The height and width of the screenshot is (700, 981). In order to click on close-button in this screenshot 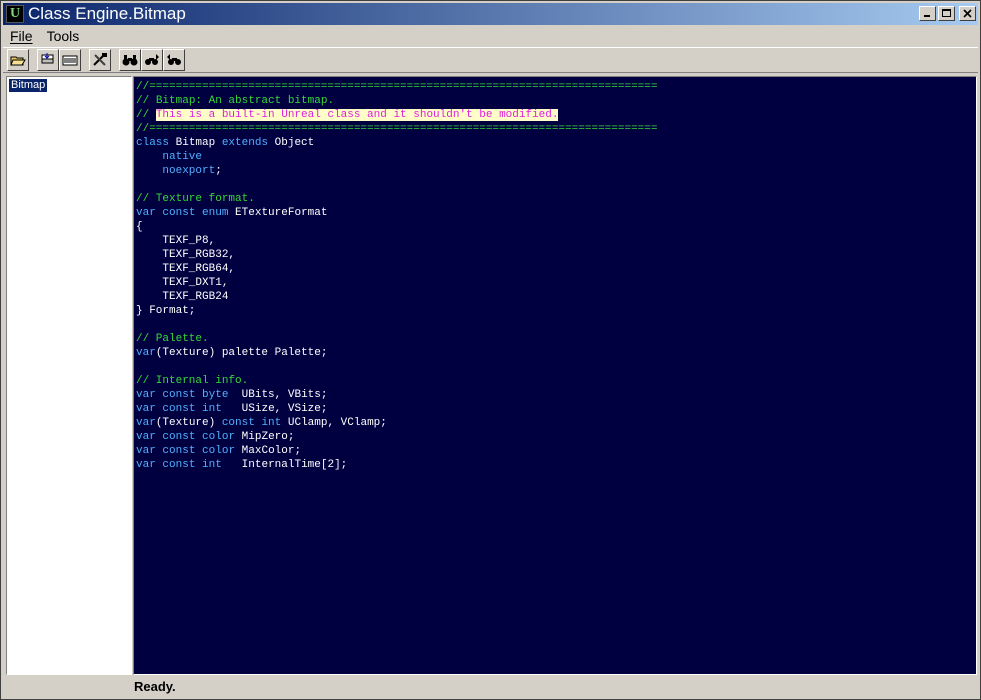, I will do `click(967, 13)`.